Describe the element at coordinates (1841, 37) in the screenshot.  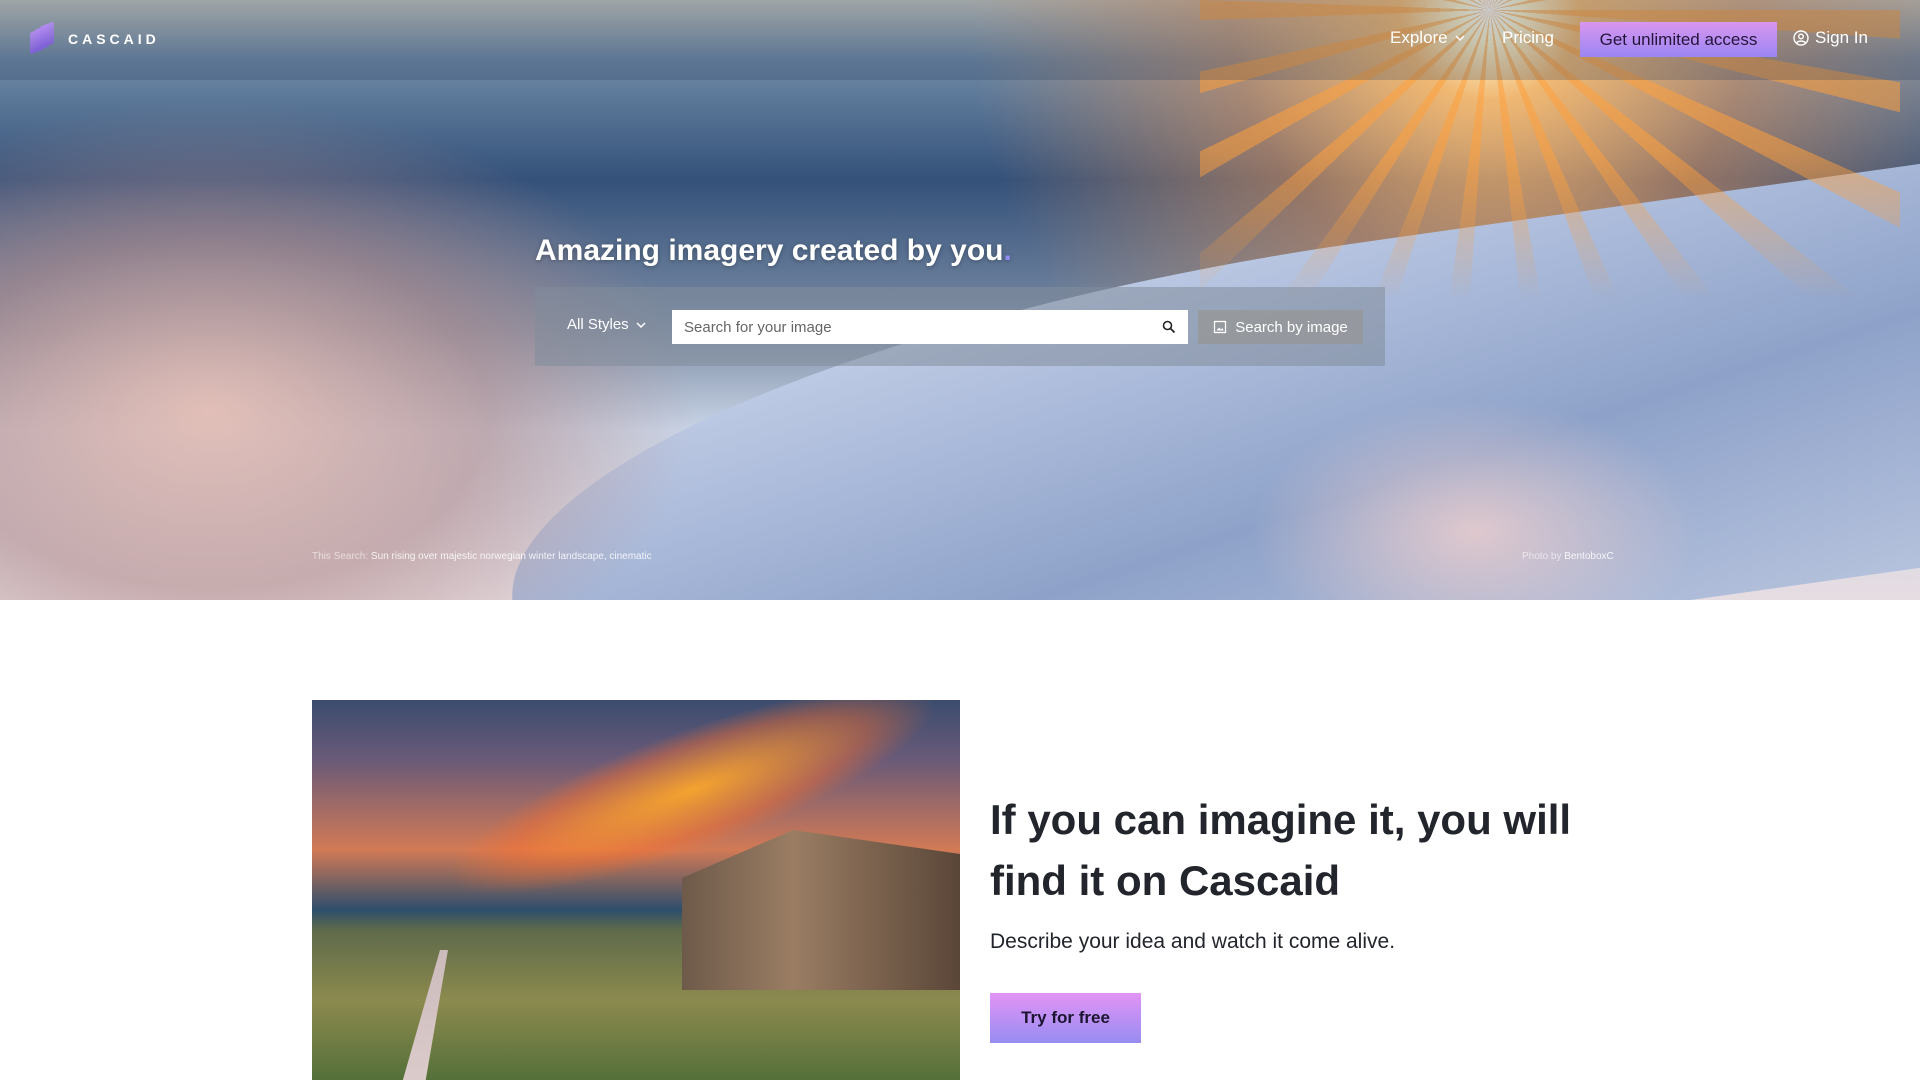
I see `sign-in-label: Sign In` at that location.